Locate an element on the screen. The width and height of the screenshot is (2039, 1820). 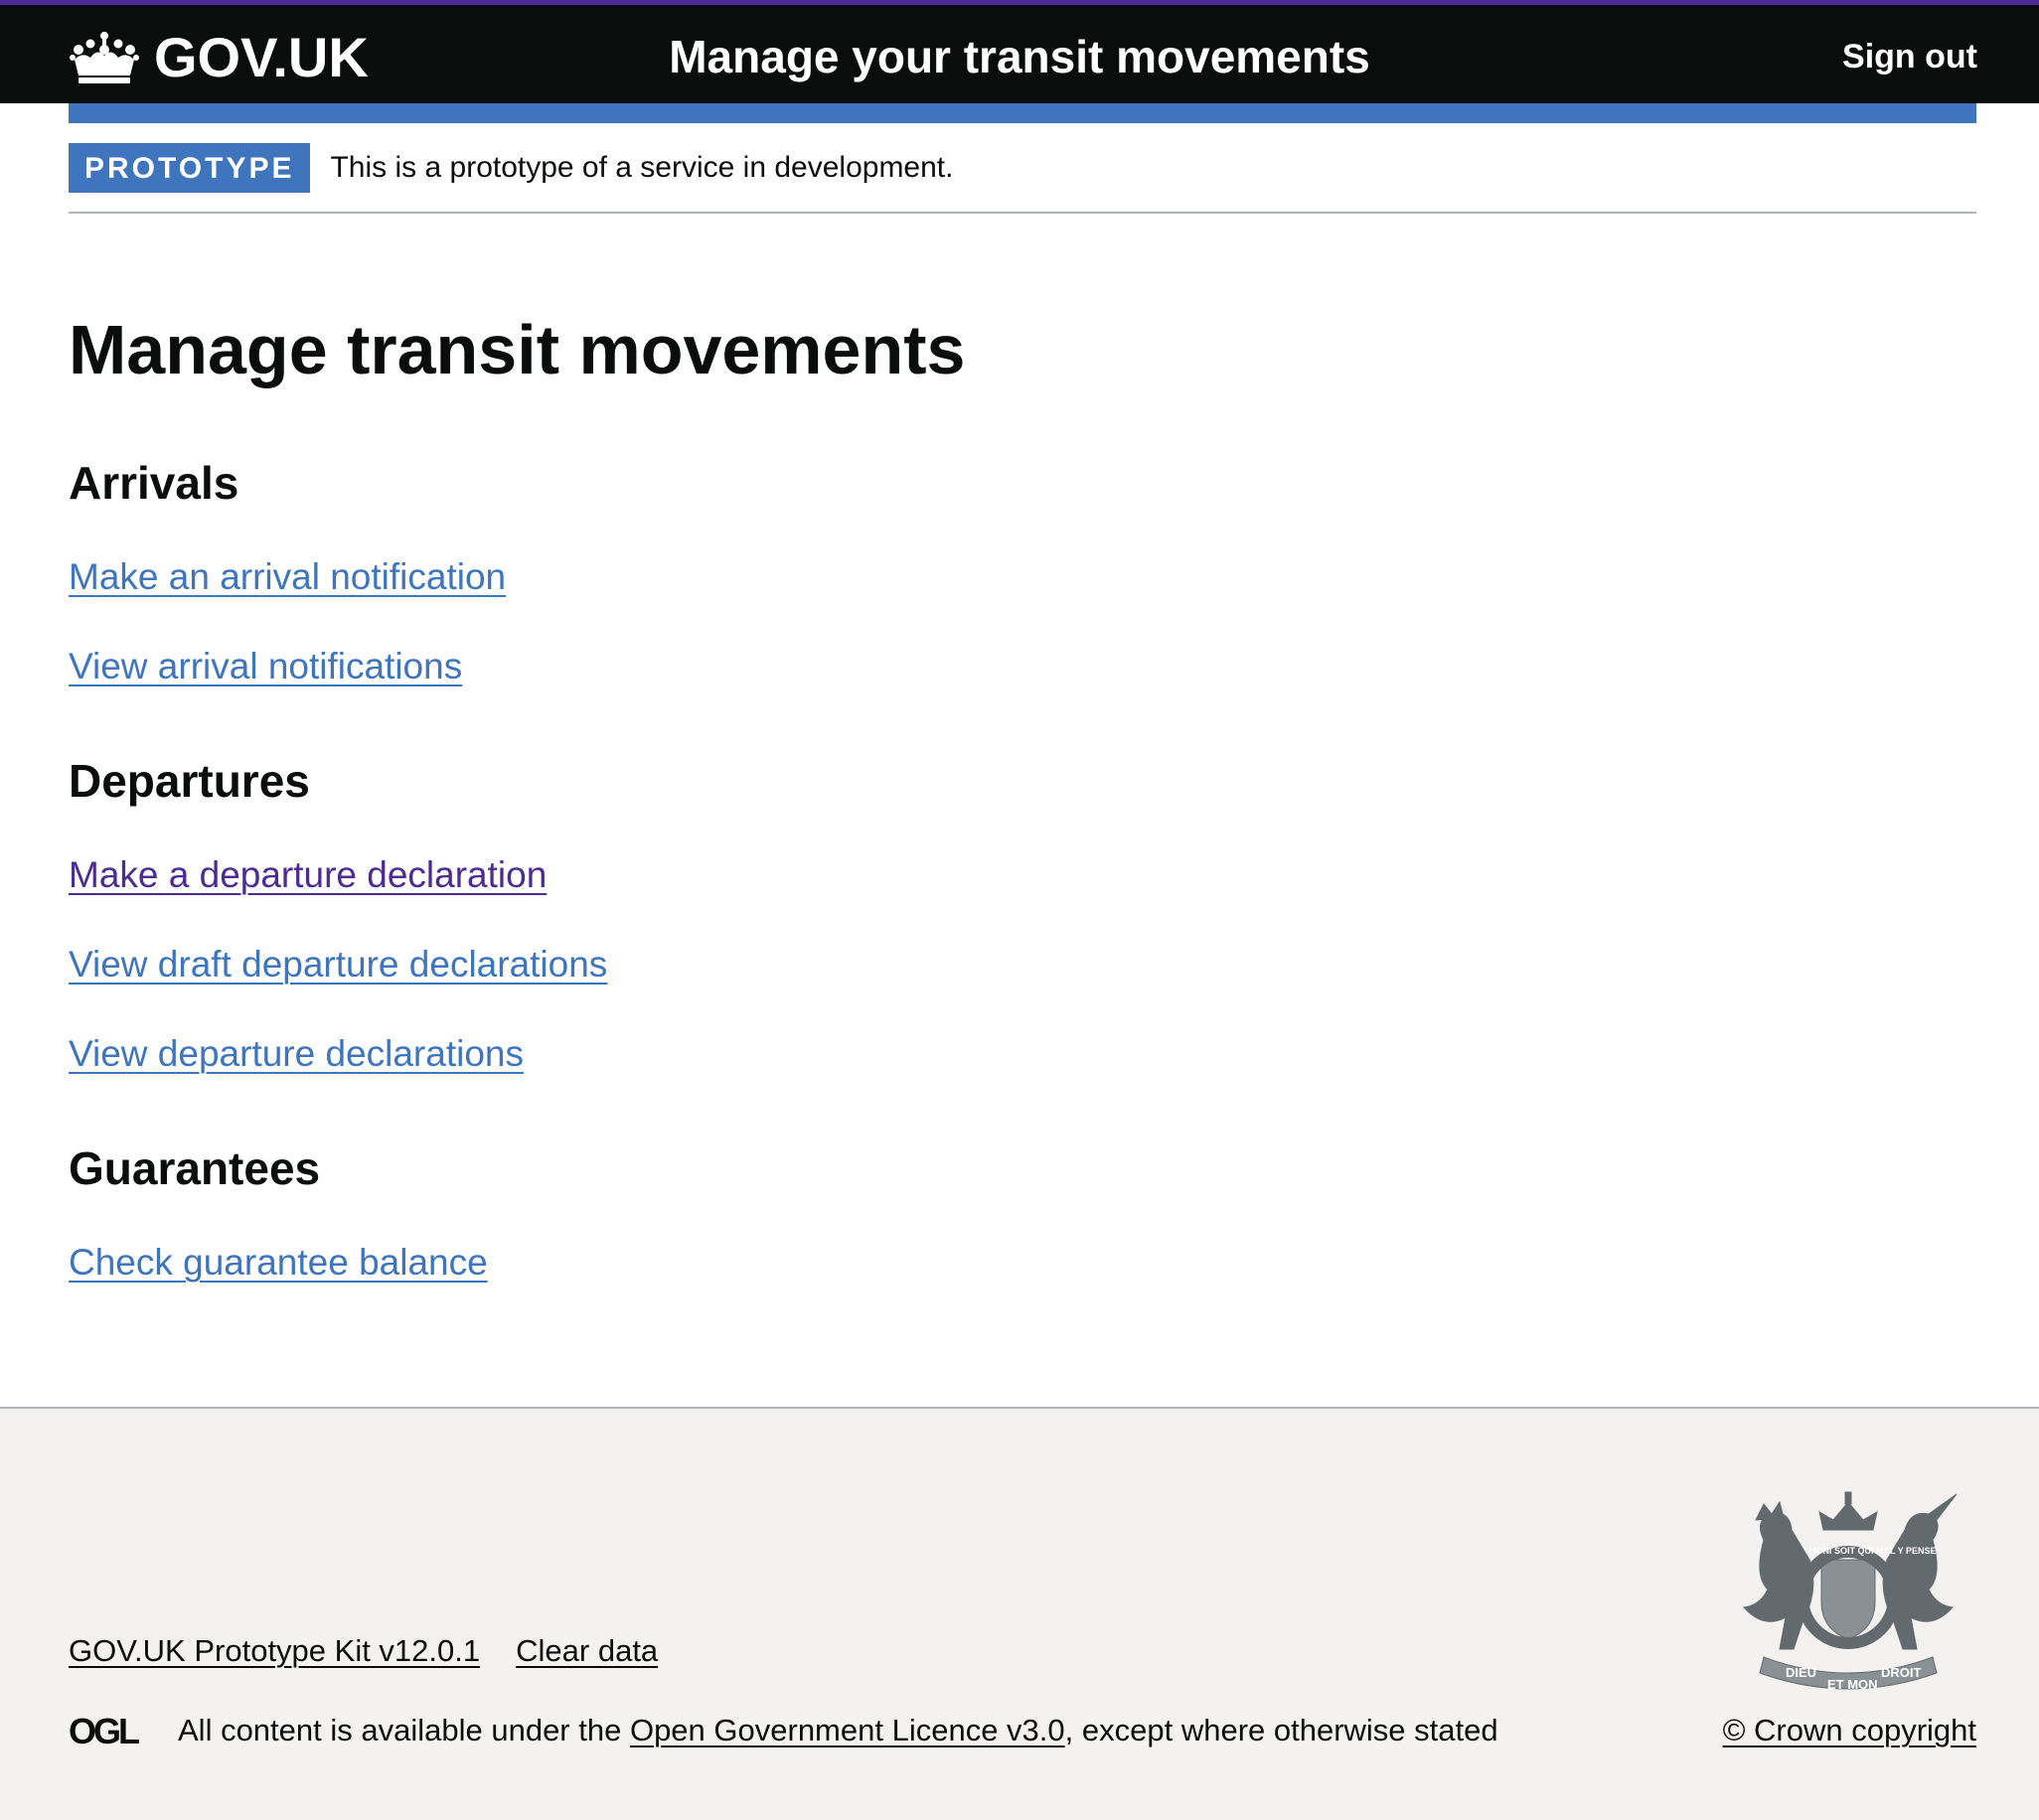
arrivals-heading: Arrivals is located at coordinates (154, 483).